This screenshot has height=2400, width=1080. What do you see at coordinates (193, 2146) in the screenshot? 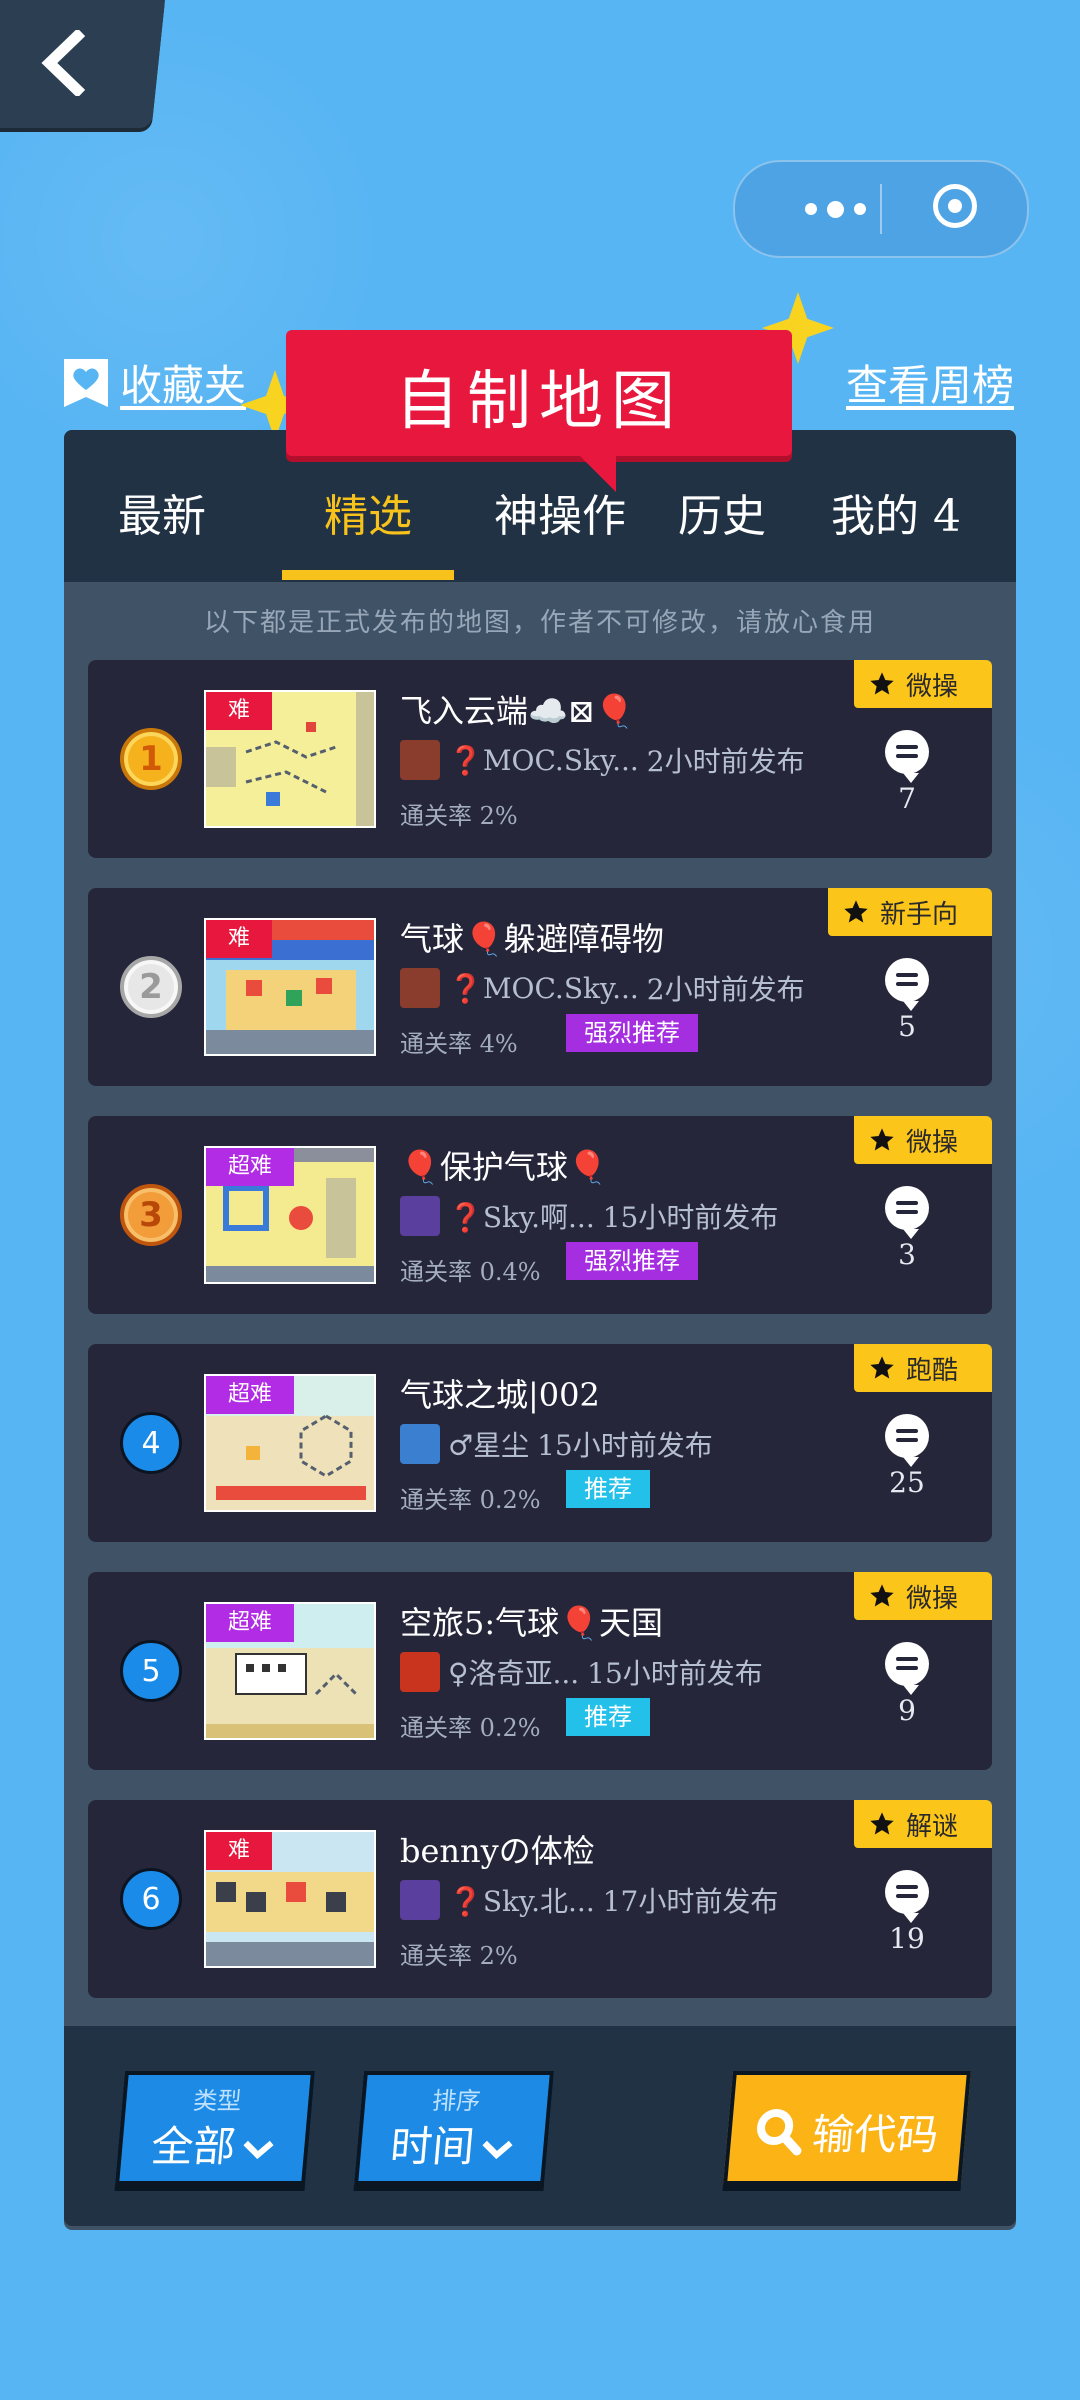
I see `type-filter-value: 全部` at bounding box center [193, 2146].